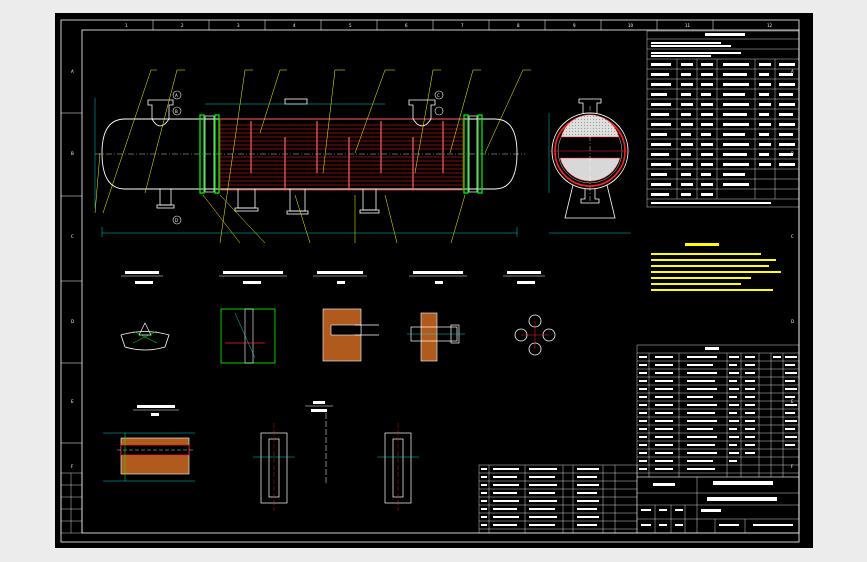 Image resolution: width=867 pixels, height=562 pixels. Describe the element at coordinates (350, 25) in the screenshot. I see `col-5: 5` at that location.